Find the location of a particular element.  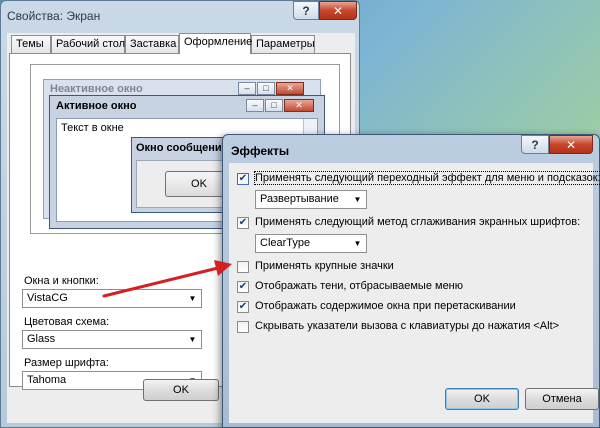

windows-buttons-select: VistaCG ▼ is located at coordinates (112, 298).